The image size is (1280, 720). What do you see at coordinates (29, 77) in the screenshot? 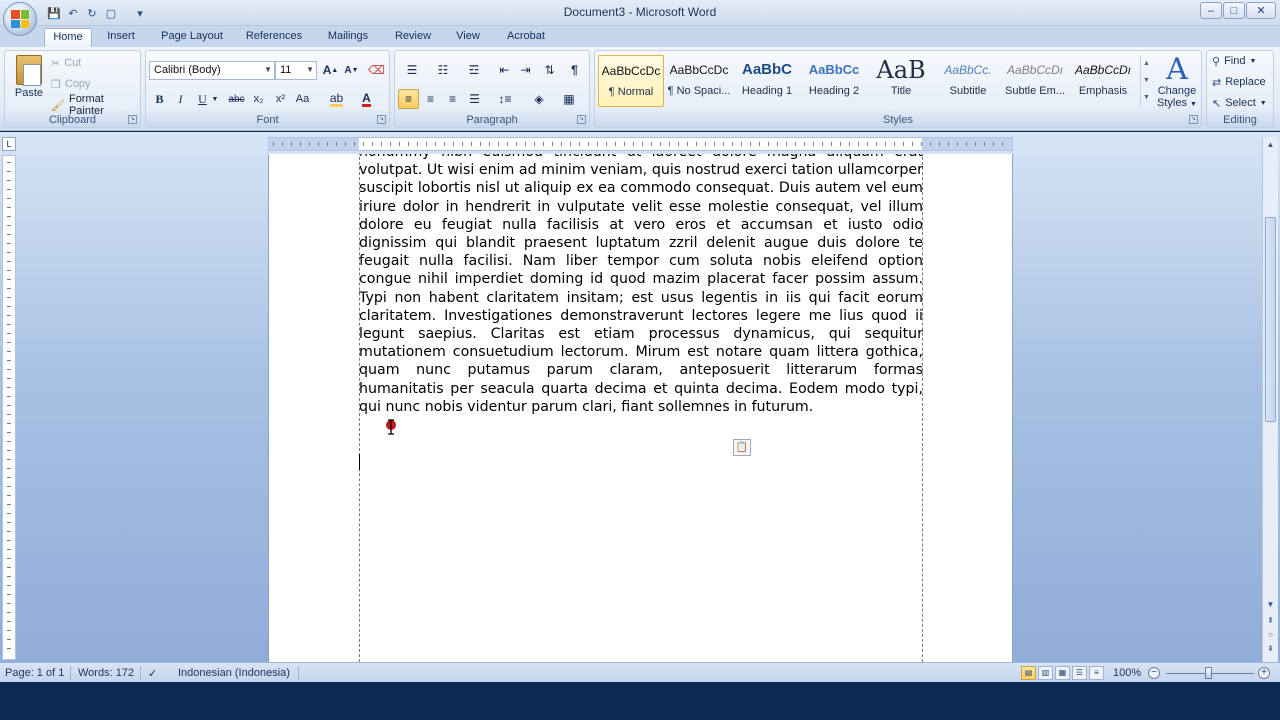
I see `paste-button: Paste` at bounding box center [29, 77].